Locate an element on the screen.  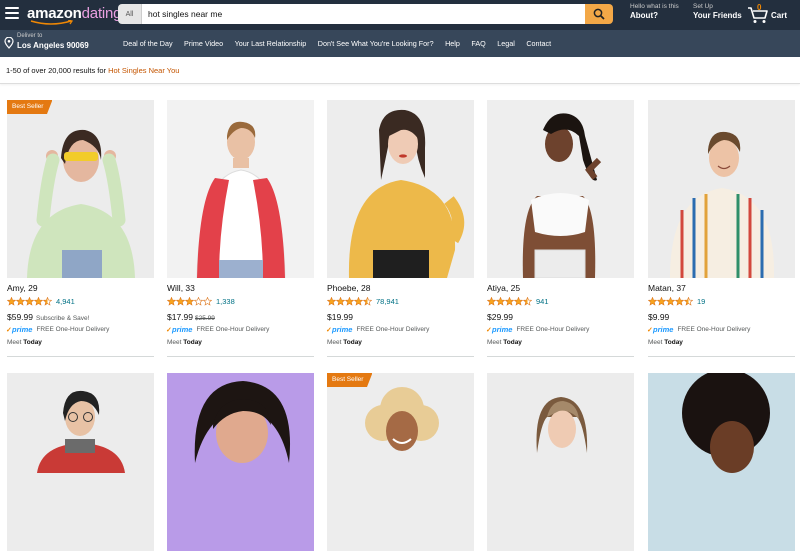
product-price: $9.99 is located at coordinates (659, 317).